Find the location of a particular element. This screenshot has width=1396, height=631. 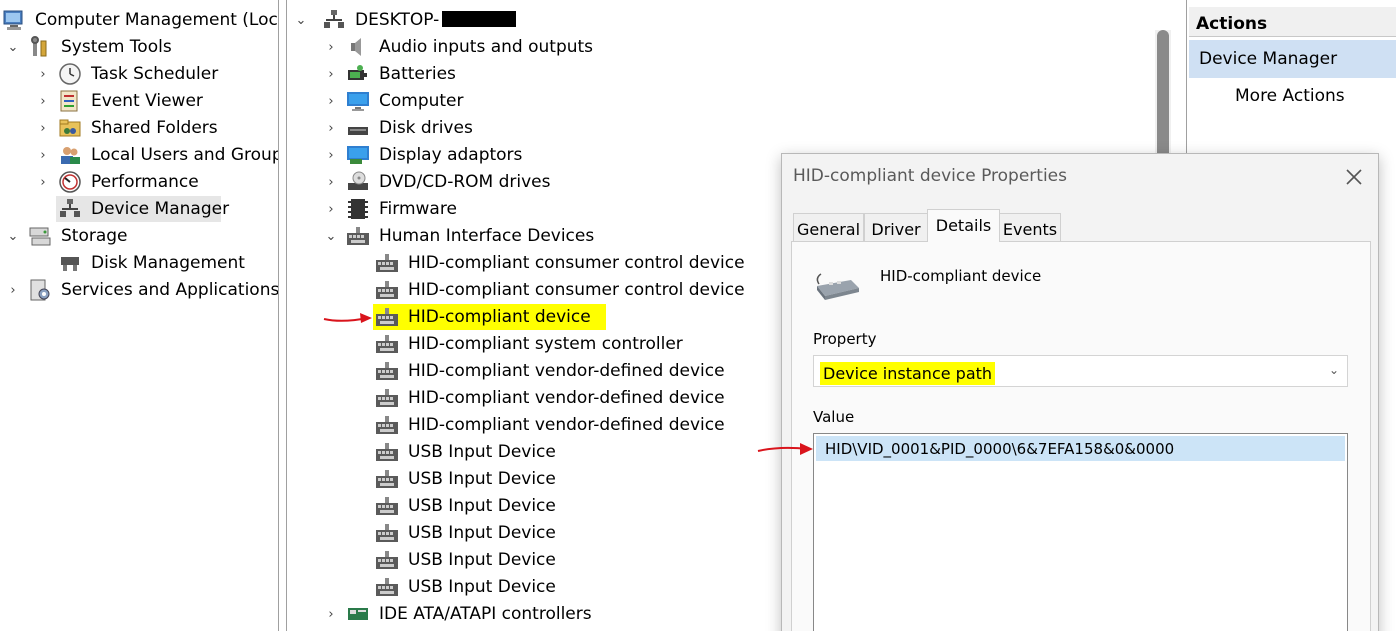

tab-driver: Driver is located at coordinates (896, 227).